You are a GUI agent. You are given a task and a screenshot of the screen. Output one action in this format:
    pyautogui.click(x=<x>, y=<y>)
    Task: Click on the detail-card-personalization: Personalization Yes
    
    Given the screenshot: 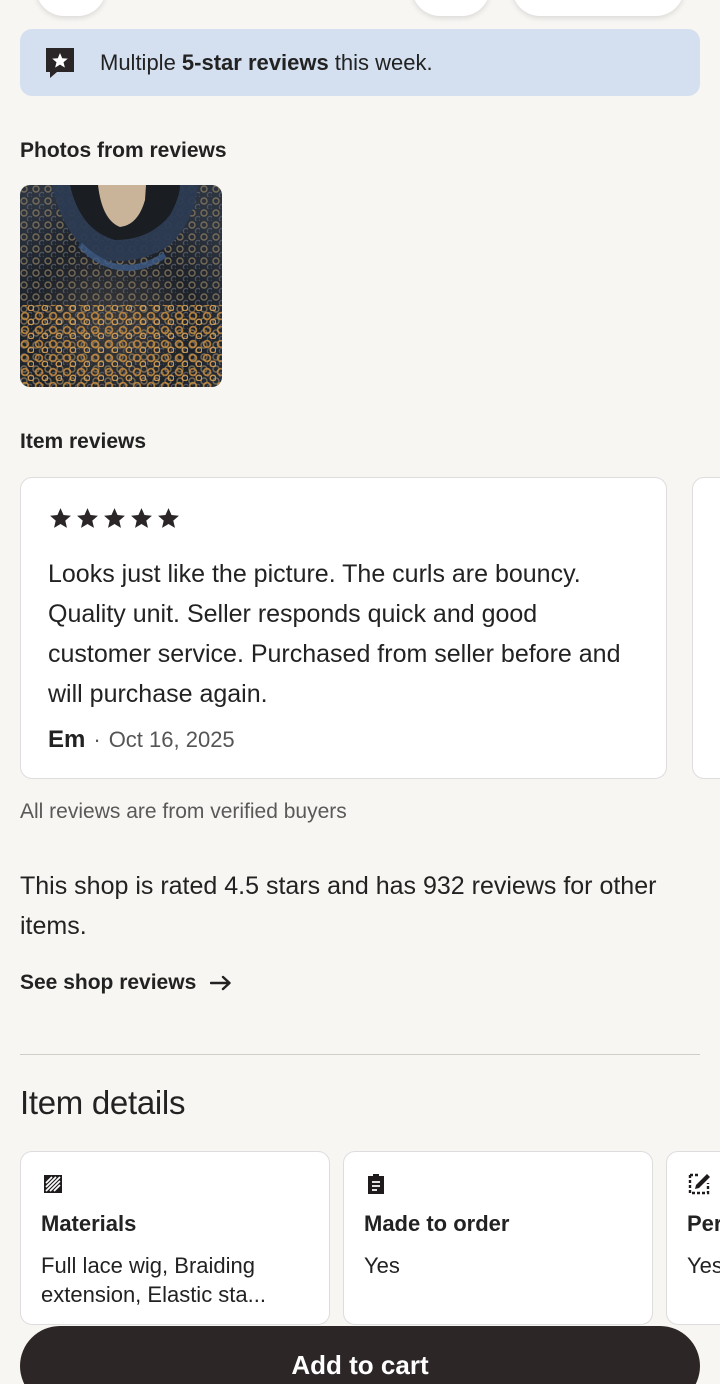 What is the action you would take?
    pyautogui.click(x=693, y=1238)
    